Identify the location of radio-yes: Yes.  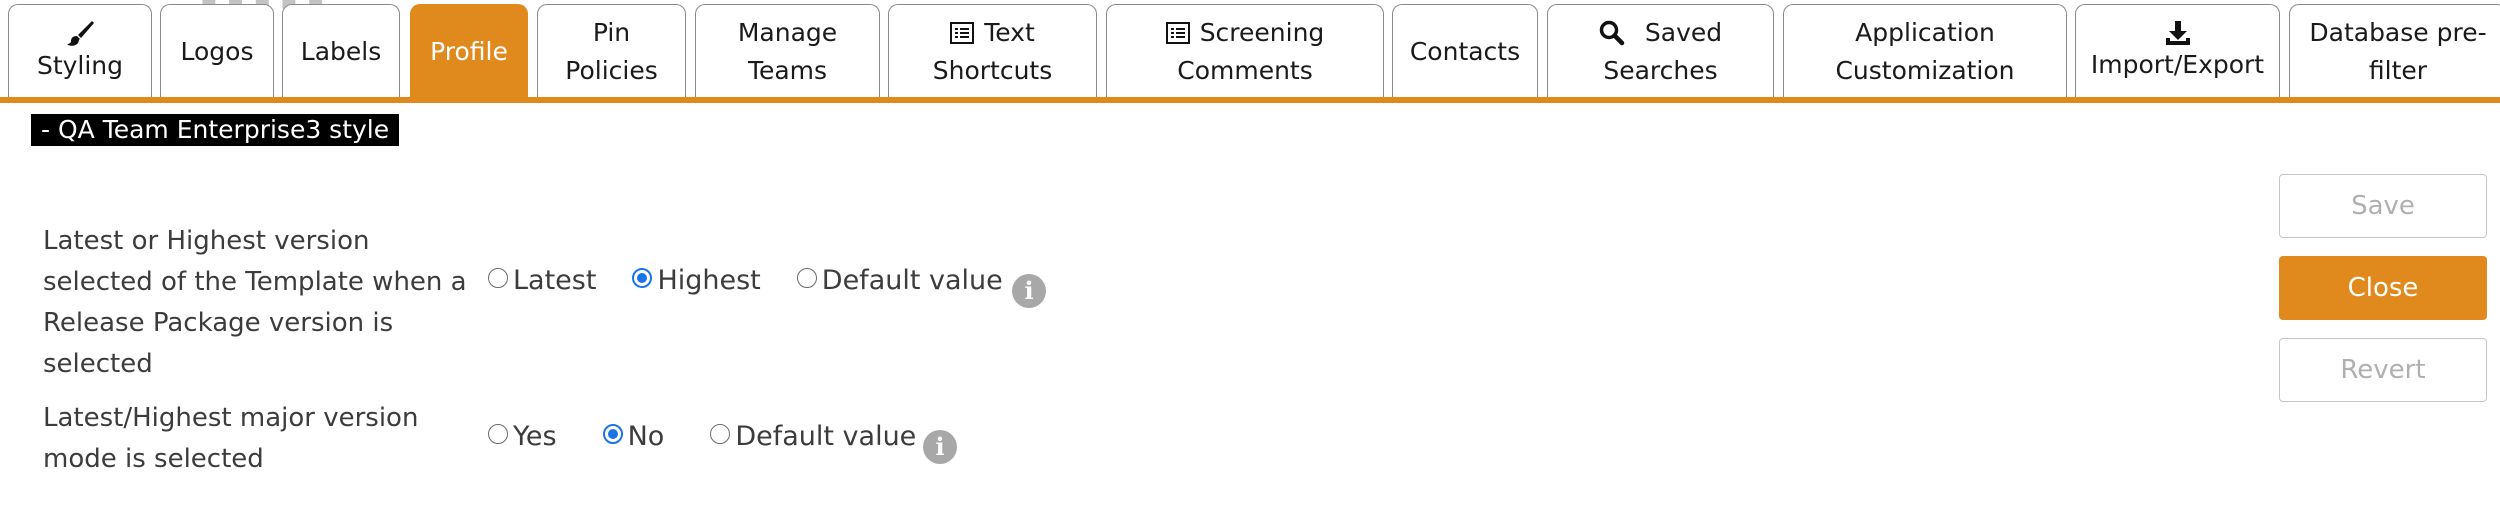
(522, 436).